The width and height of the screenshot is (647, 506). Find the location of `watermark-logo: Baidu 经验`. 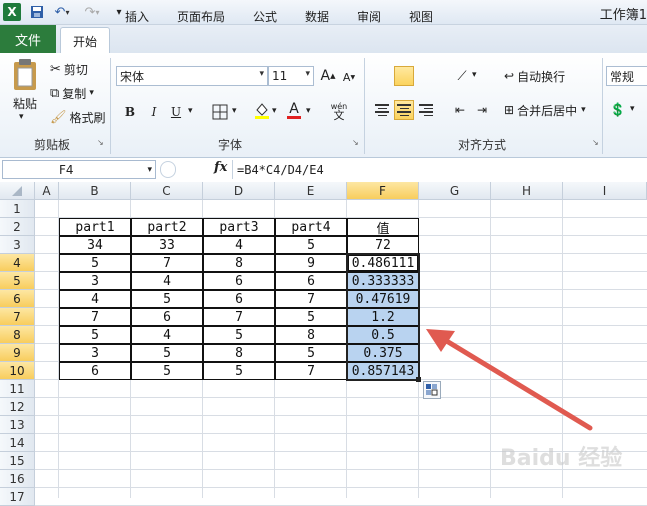

watermark-logo: Baidu 经验 is located at coordinates (561, 458).